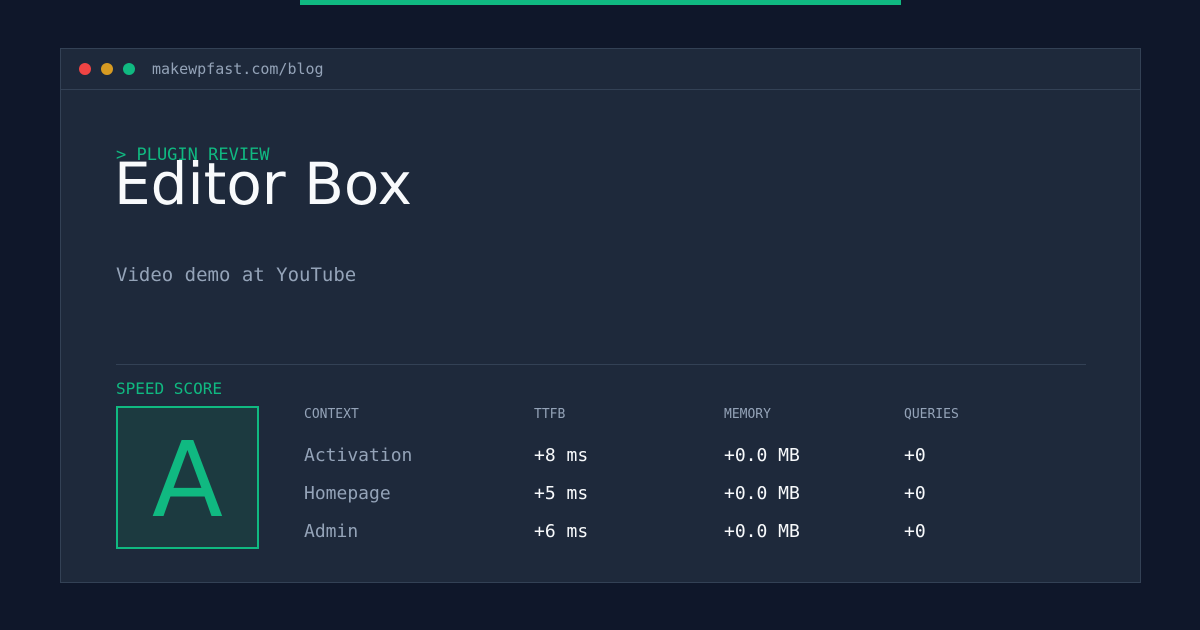  What do you see at coordinates (331, 414) in the screenshot?
I see `table-header-context: CONTEXT` at bounding box center [331, 414].